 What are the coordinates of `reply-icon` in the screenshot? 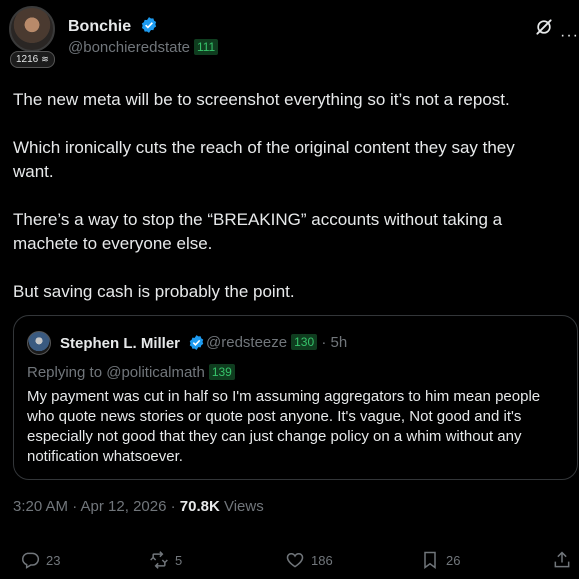 It's located at (31, 560).